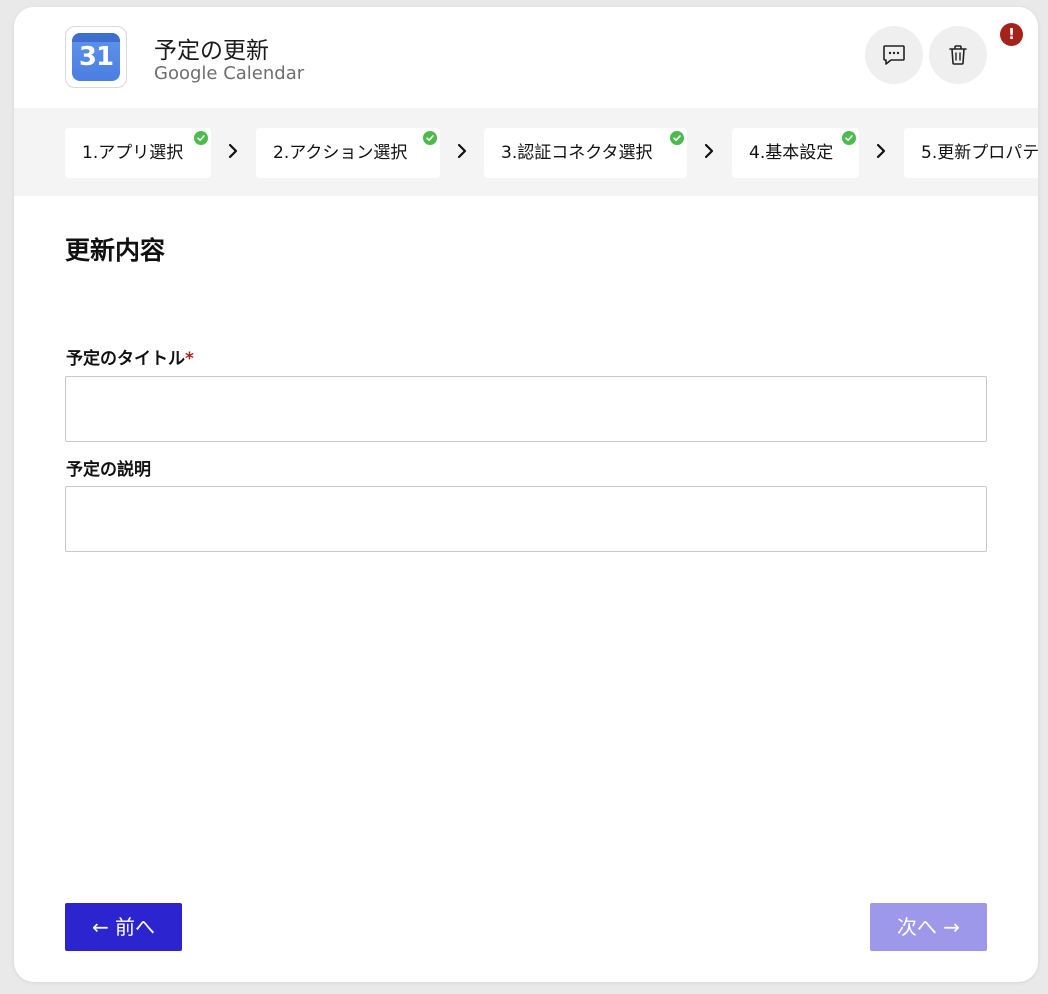 The width and height of the screenshot is (1048, 994). I want to click on event-title-label: 予定のタイトル*, so click(130, 356).